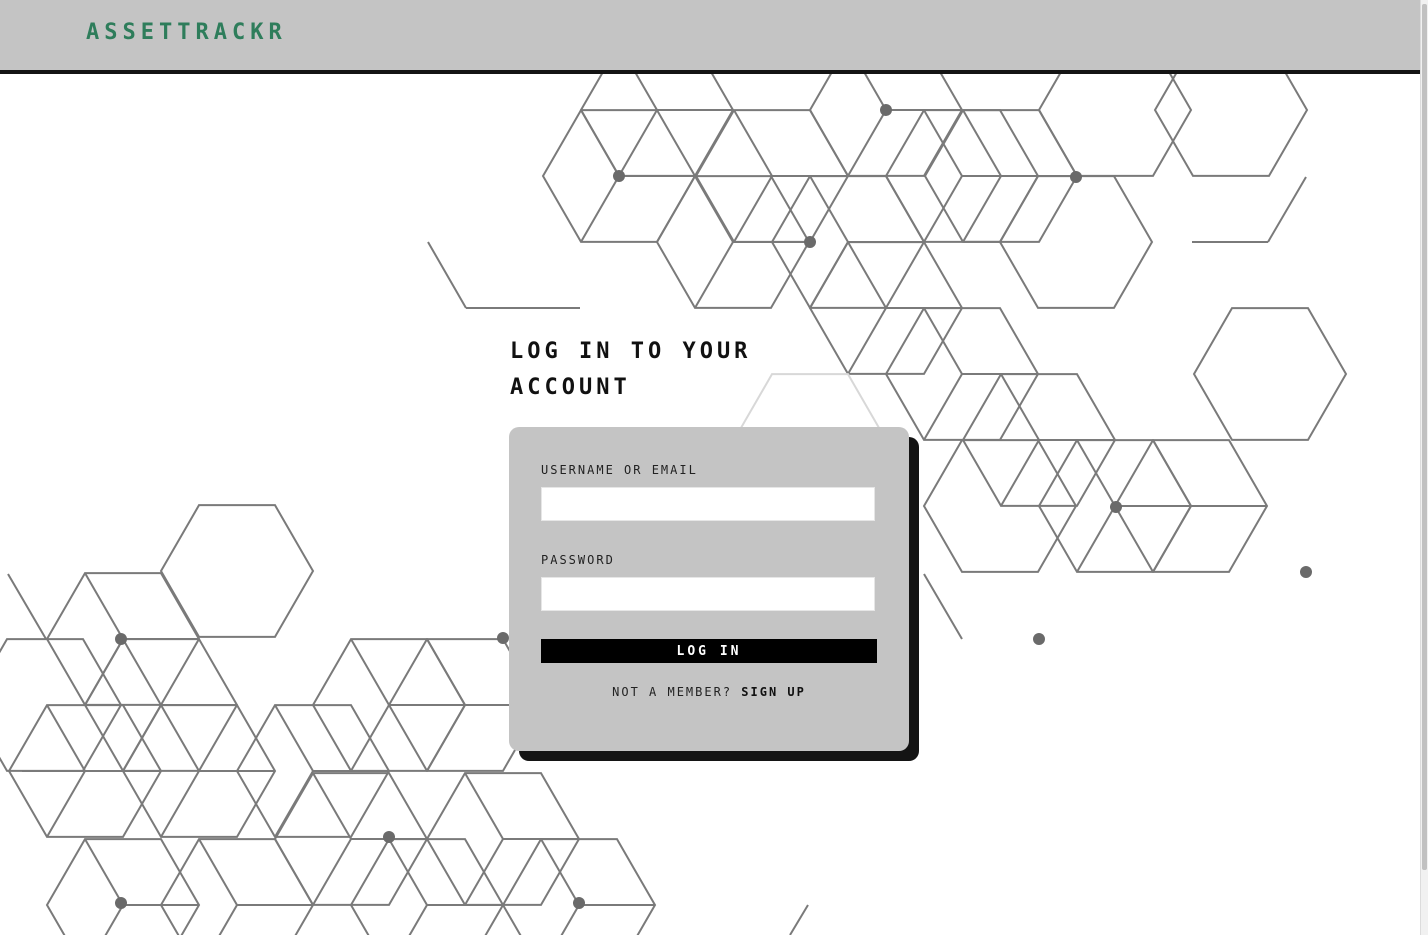 The height and width of the screenshot is (935, 1428). What do you see at coordinates (186, 32) in the screenshot?
I see `brand-logo: ASSETTRACKR` at bounding box center [186, 32].